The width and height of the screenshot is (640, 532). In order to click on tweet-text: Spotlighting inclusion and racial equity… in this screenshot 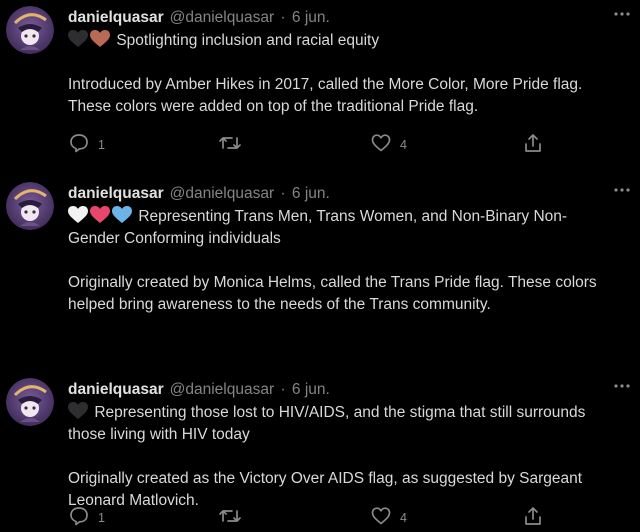, I will do `click(351, 74)`.